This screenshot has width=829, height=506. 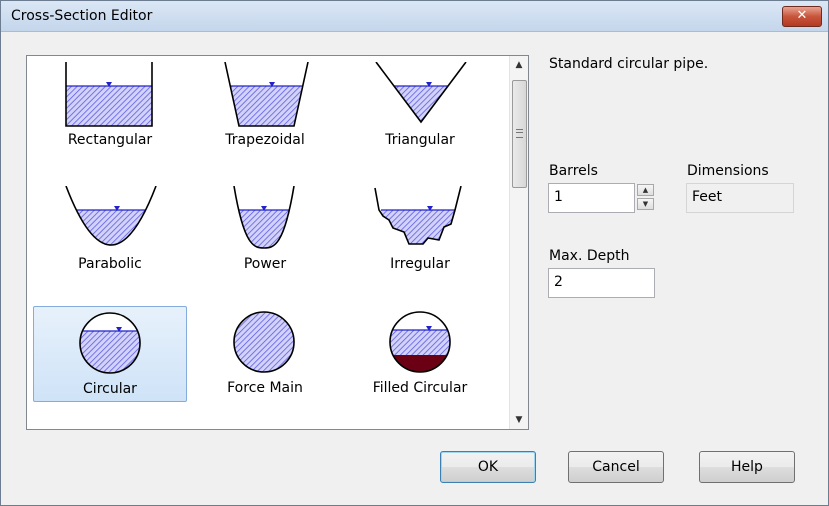 What do you see at coordinates (519, 65) in the screenshot?
I see `scroll-up-arrow-icon: ▲` at bounding box center [519, 65].